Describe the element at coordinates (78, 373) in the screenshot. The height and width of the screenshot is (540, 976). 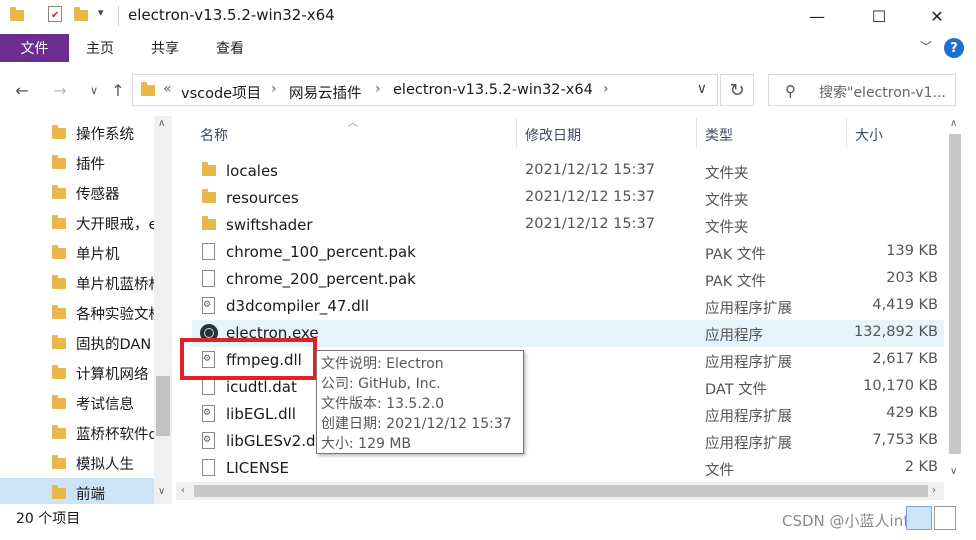
I see `nav-item: 计算机网络` at that location.